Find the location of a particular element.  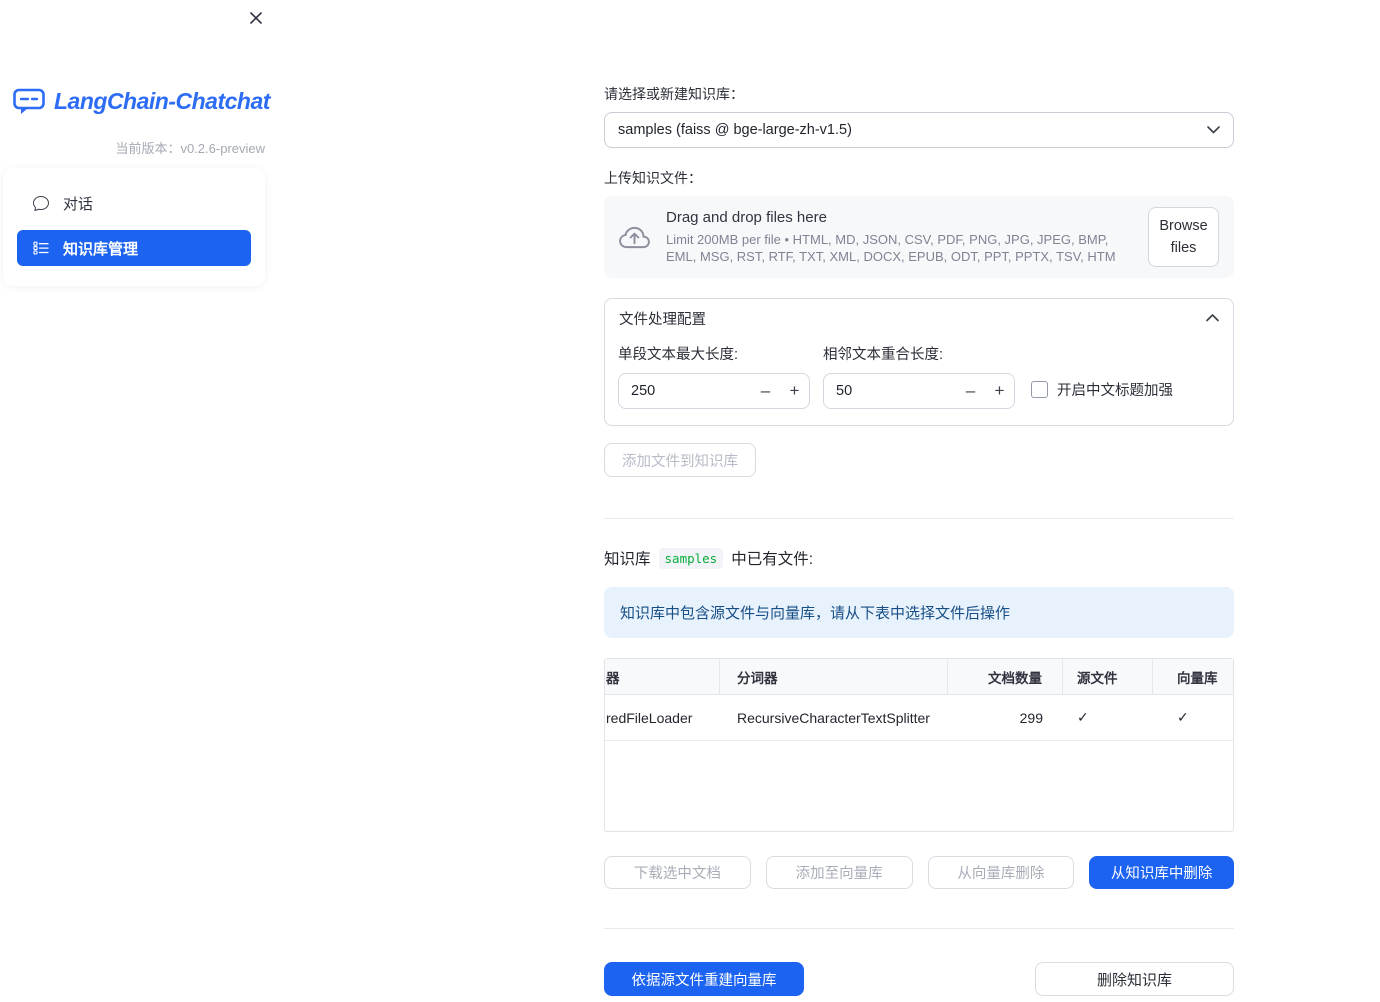

chunk-size-label: 单段文本最大长度: is located at coordinates (678, 355).